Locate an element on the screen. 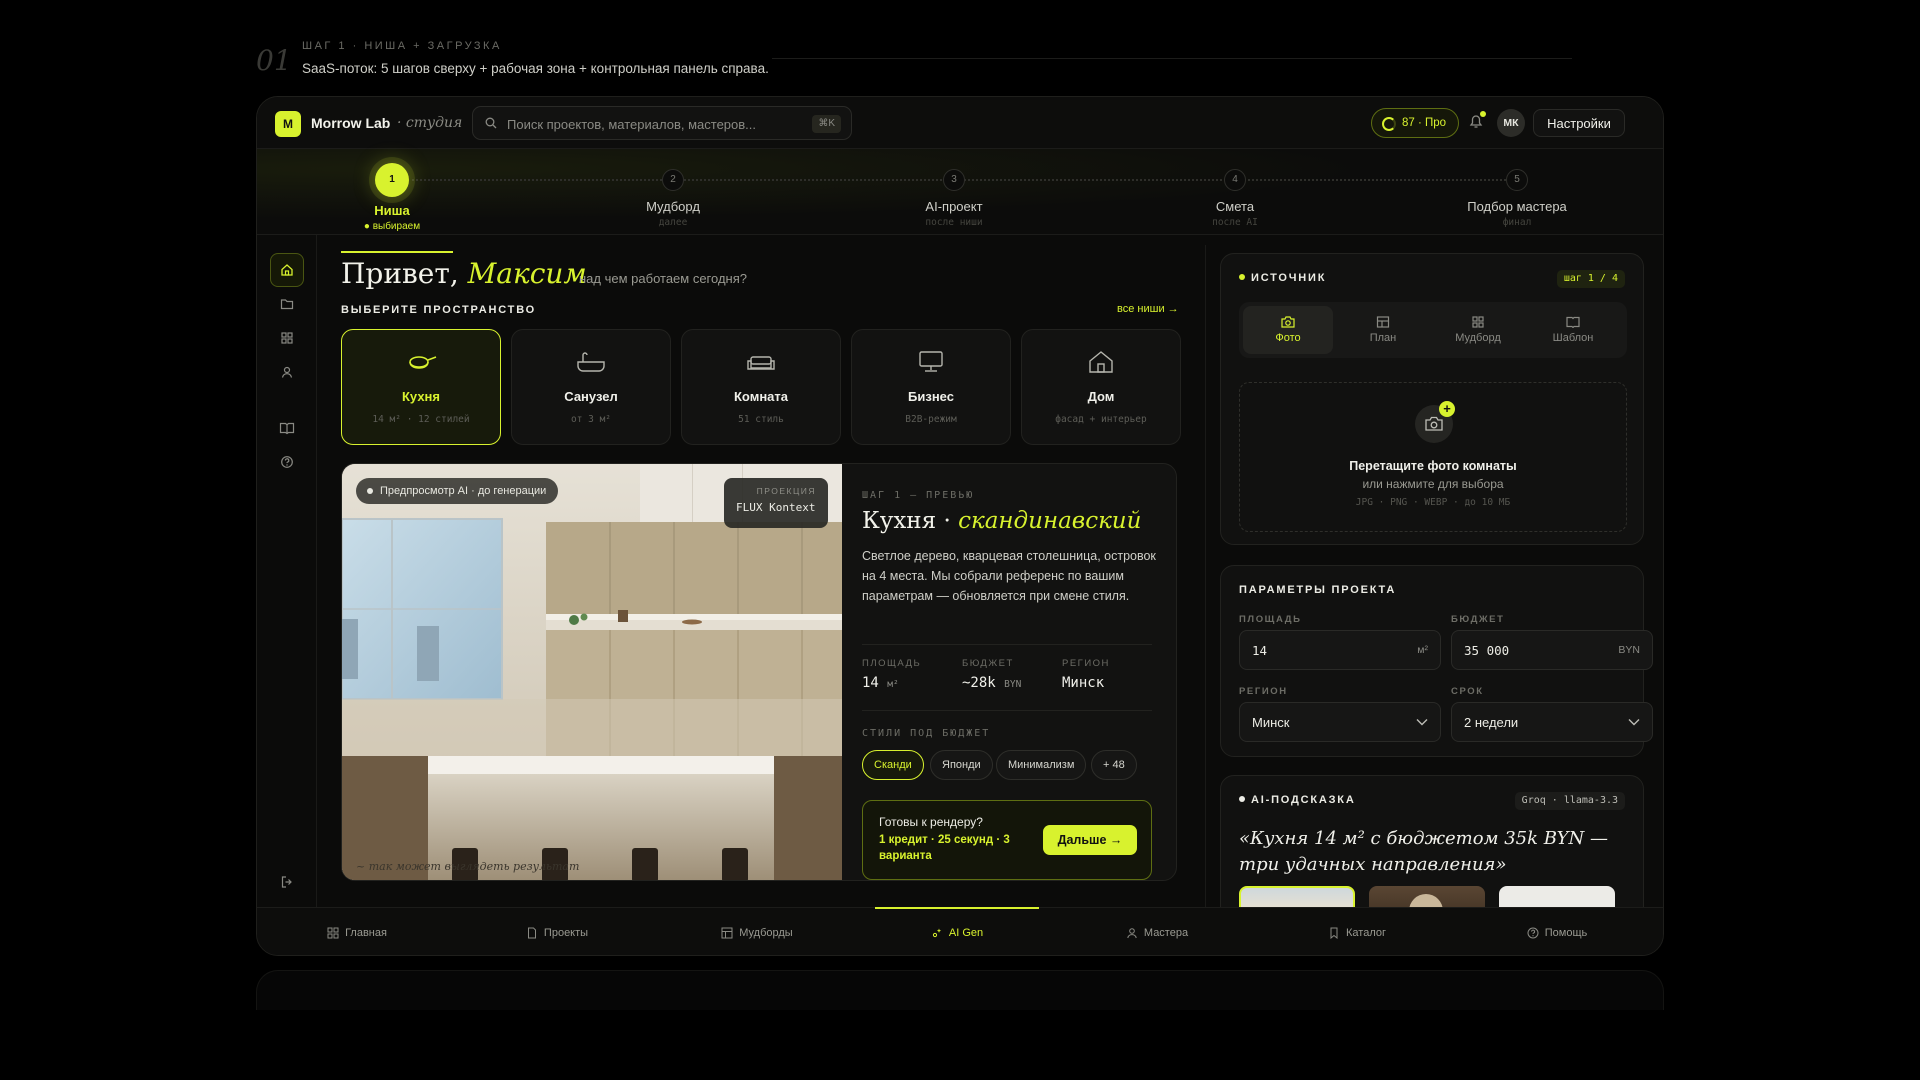 The width and height of the screenshot is (1920, 1080). section-number: 01 is located at coordinates (274, 60).